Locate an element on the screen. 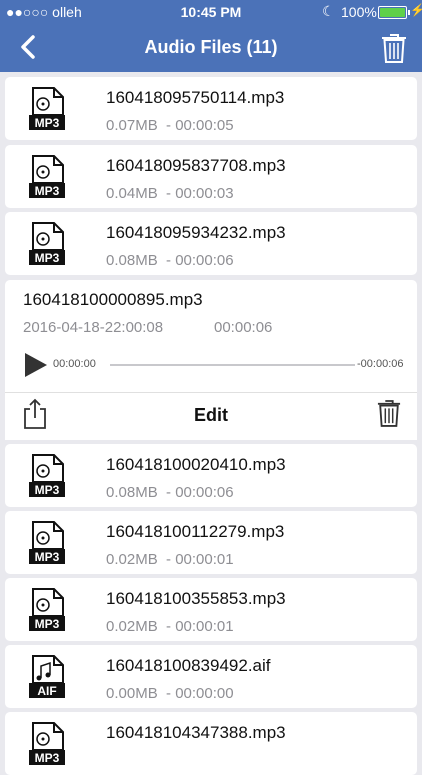 Image resolution: width=422 pixels, height=775 pixels. play-button is located at coordinates (36, 365).